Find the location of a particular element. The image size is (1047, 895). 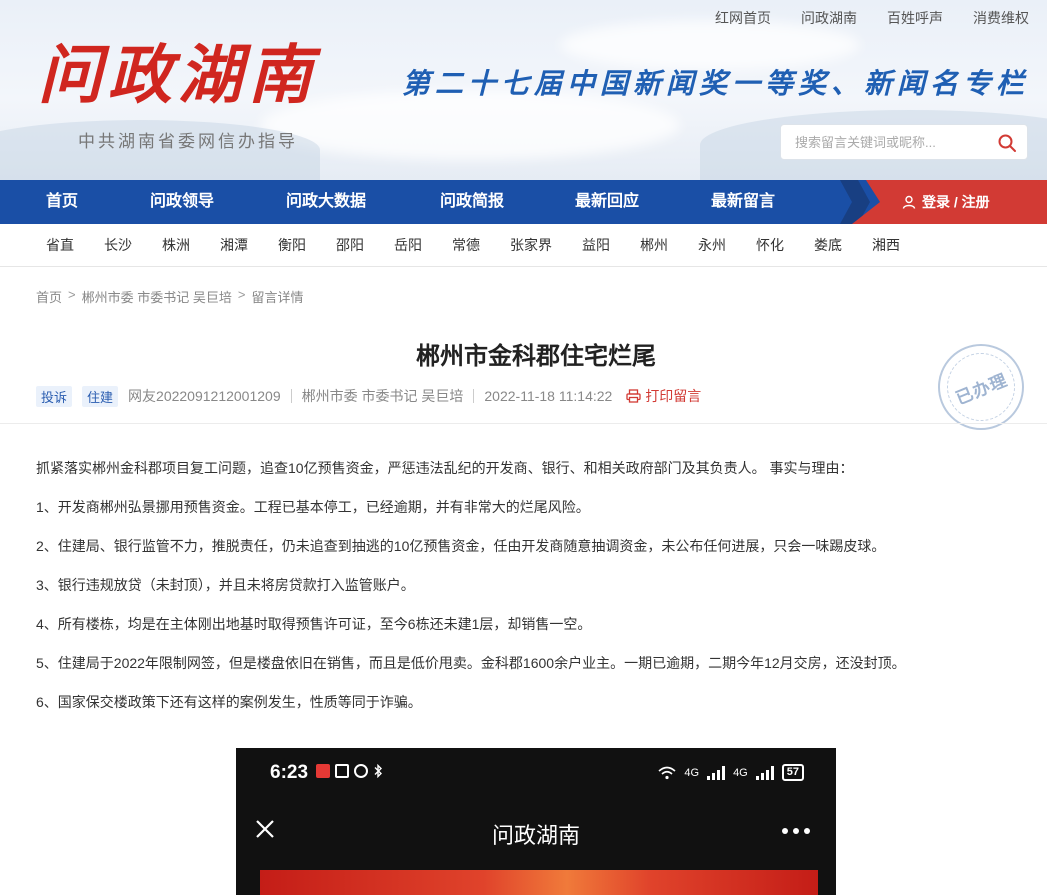

print-button: 打印留言 is located at coordinates (663, 396).